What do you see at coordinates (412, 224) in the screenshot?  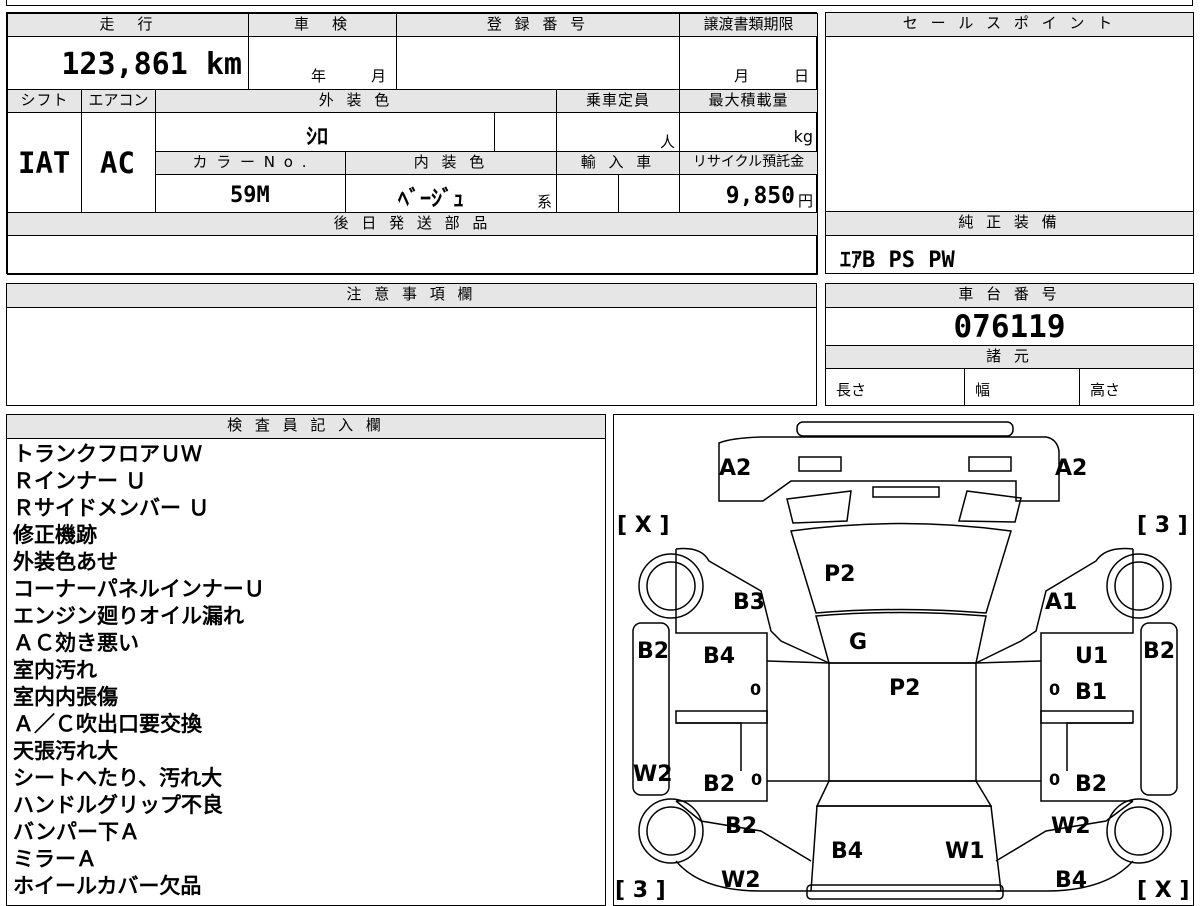 I see `later-parts-header: 後 日 発 送 部 品` at bounding box center [412, 224].